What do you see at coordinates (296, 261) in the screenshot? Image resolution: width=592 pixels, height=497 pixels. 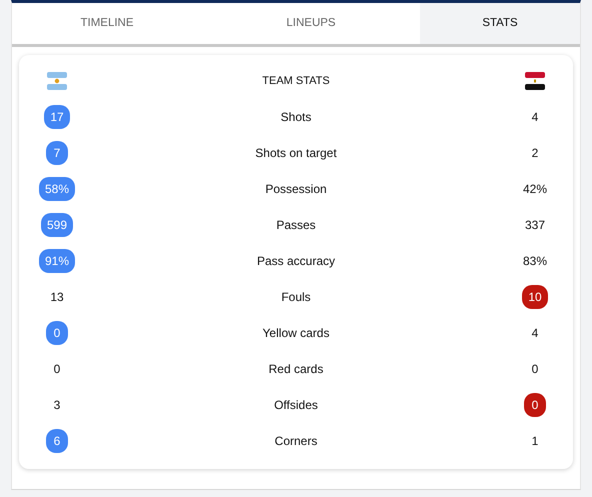 I see `stat-label: Pass accuracy` at bounding box center [296, 261].